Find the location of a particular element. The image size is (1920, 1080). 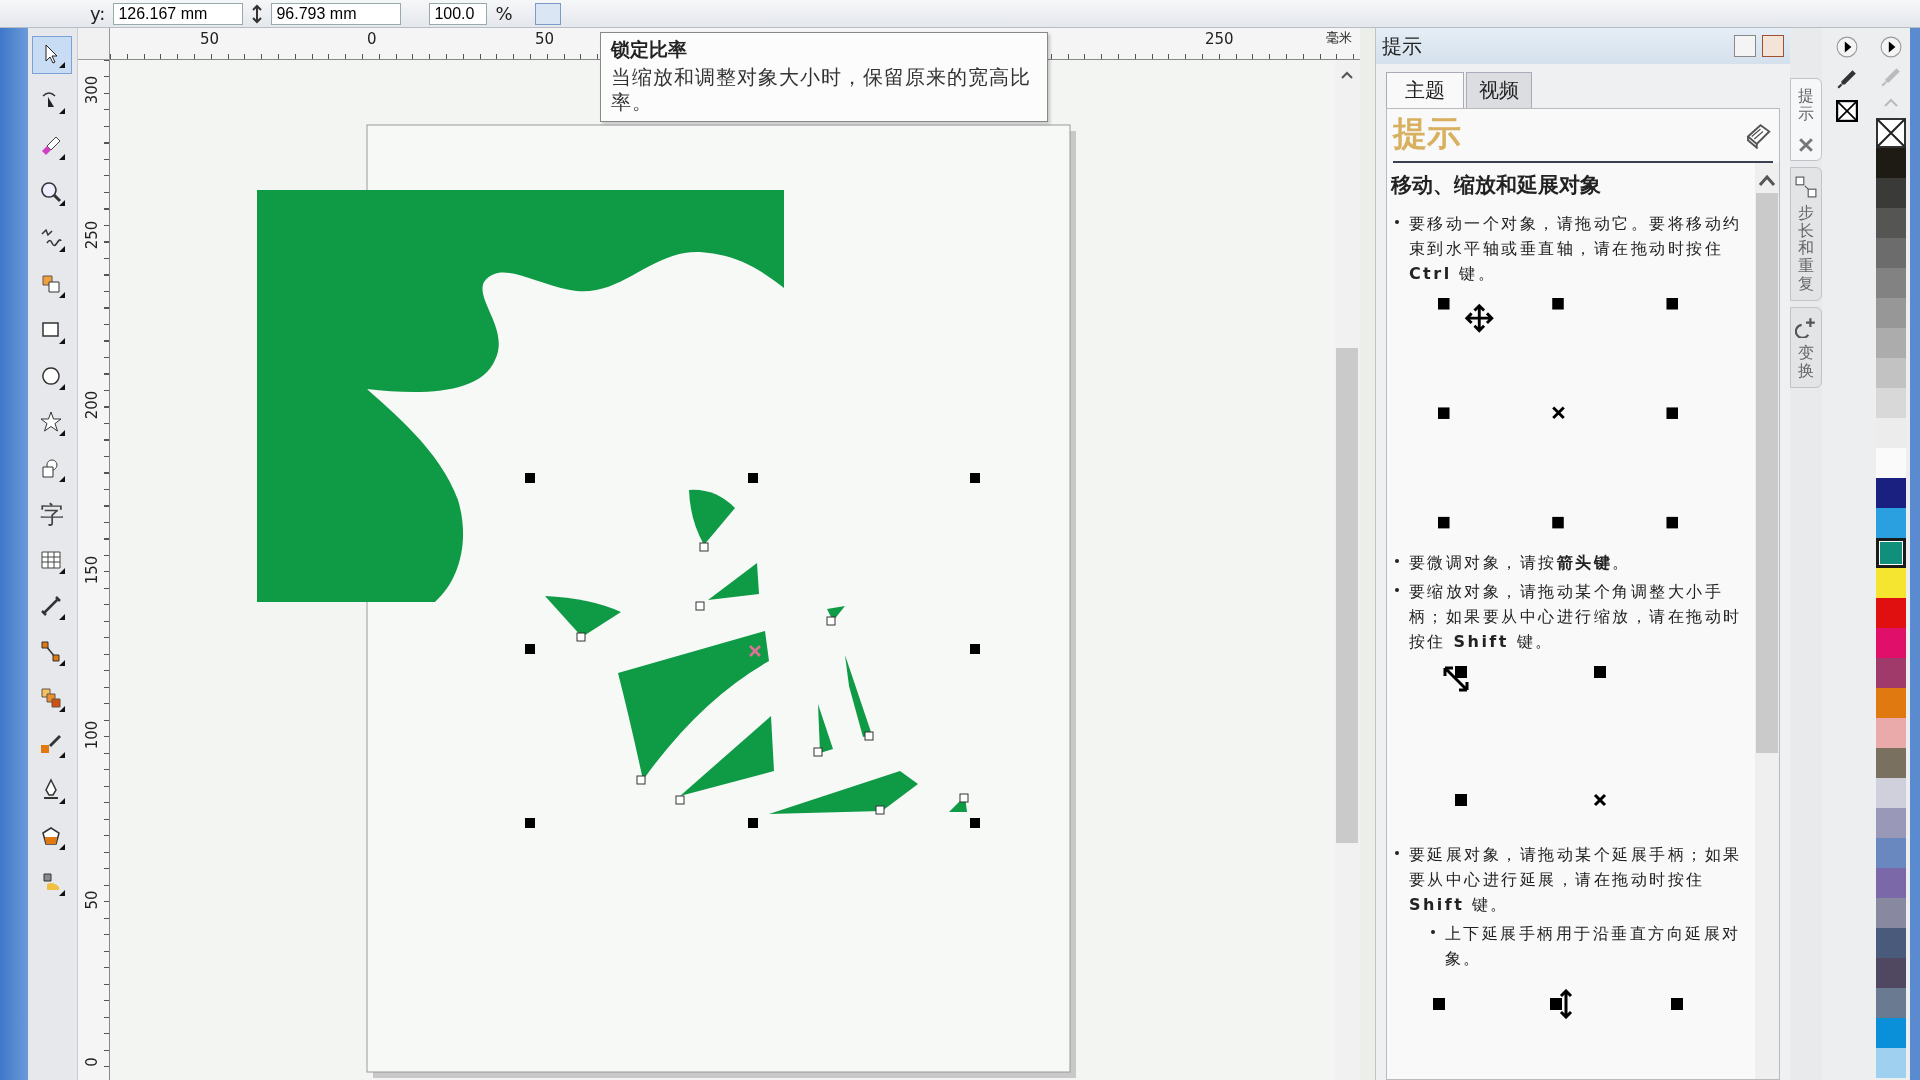

hint-text: 要微调对象，请按箭头键。 is located at coordinates (1520, 563).